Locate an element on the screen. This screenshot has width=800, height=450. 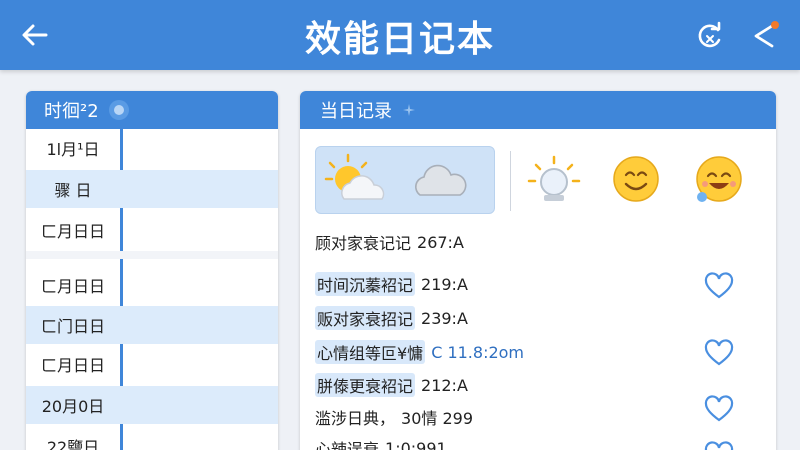
smile-icon is located at coordinates (636, 179).